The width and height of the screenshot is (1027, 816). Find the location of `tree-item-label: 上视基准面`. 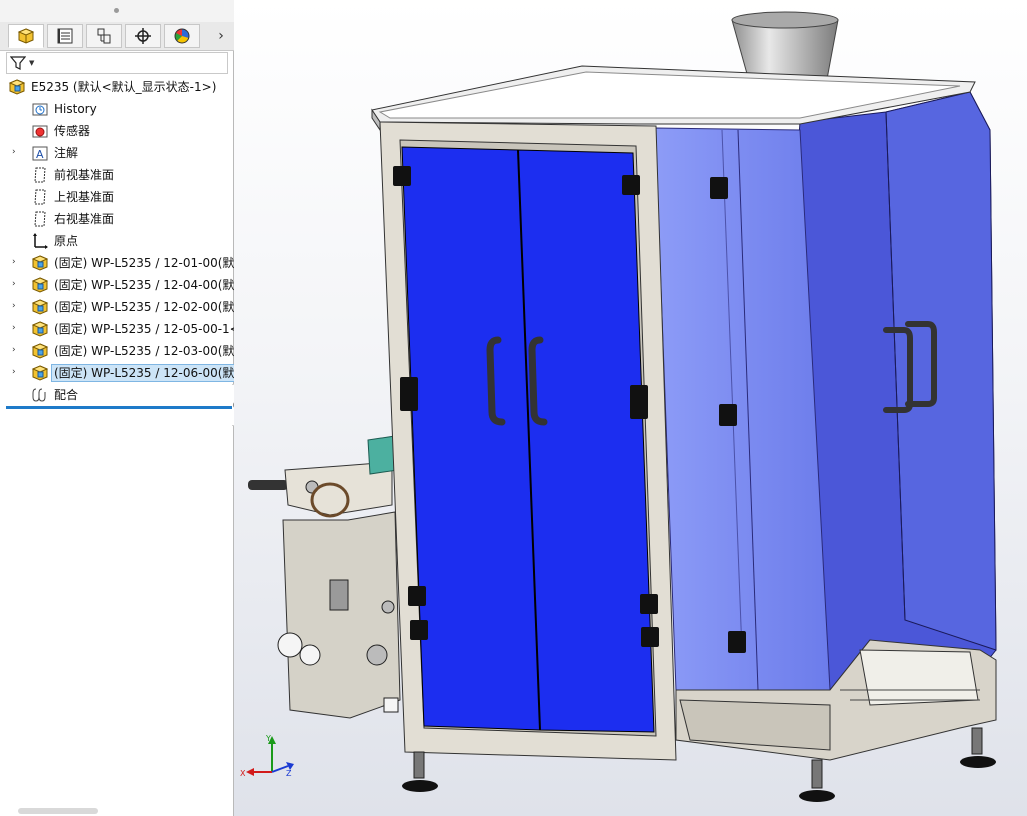

tree-item-label: 上视基准面 is located at coordinates (84, 197).